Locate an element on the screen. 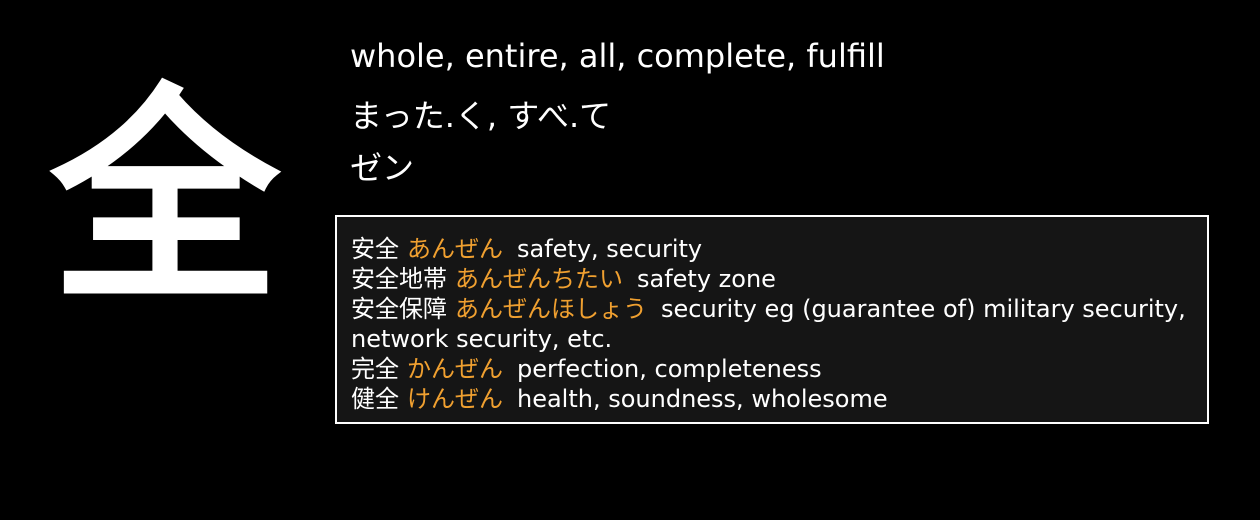  vocab-meaning: safety, security is located at coordinates (610, 249).